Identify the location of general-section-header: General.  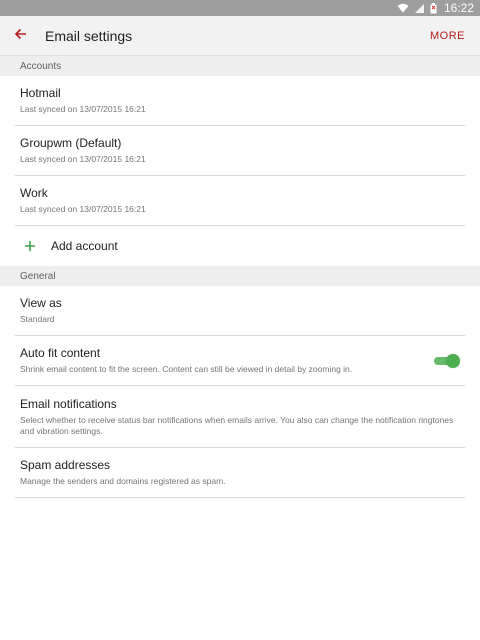
(240, 276).